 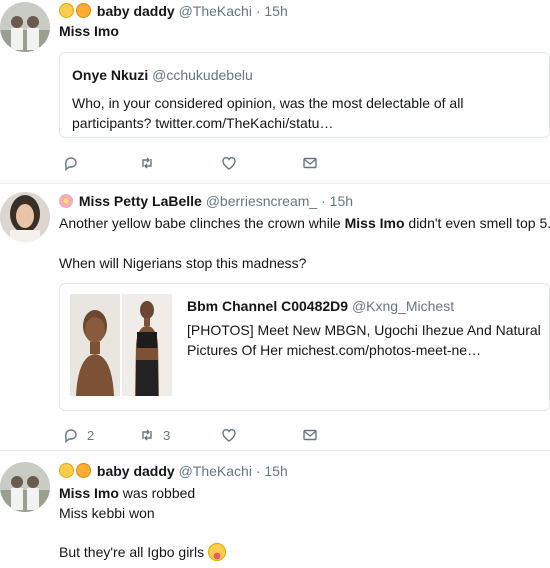 I want to click on tweet-text-part: didn't even smell top 5., so click(x=477, y=223).